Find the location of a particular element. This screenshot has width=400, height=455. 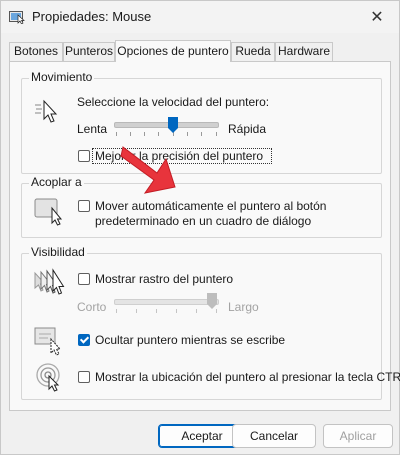

tab-label: Hardware is located at coordinates (304, 51).